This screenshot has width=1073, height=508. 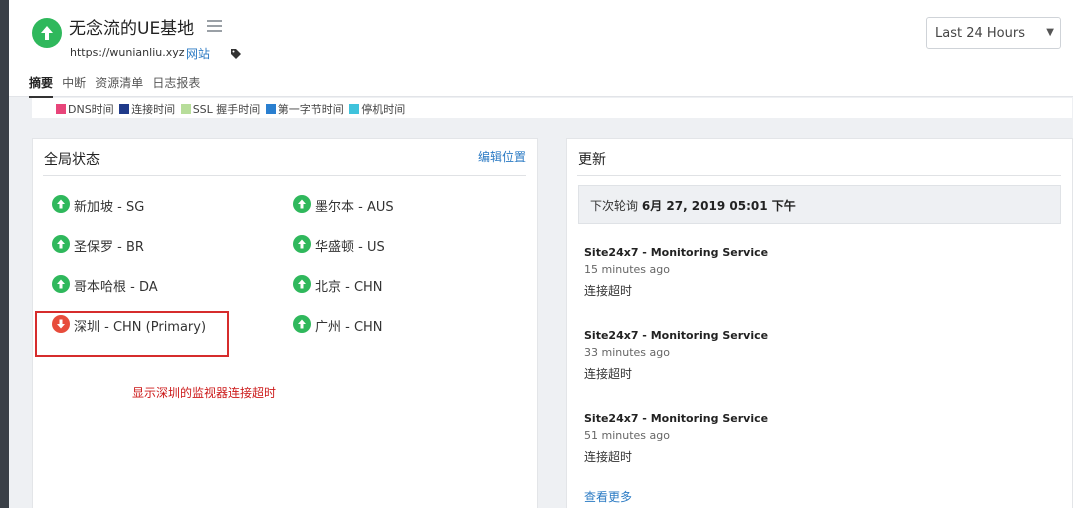 I want to click on monitor-tabs: 摘要 中断 资源清单 日志报表, so click(x=116, y=85).